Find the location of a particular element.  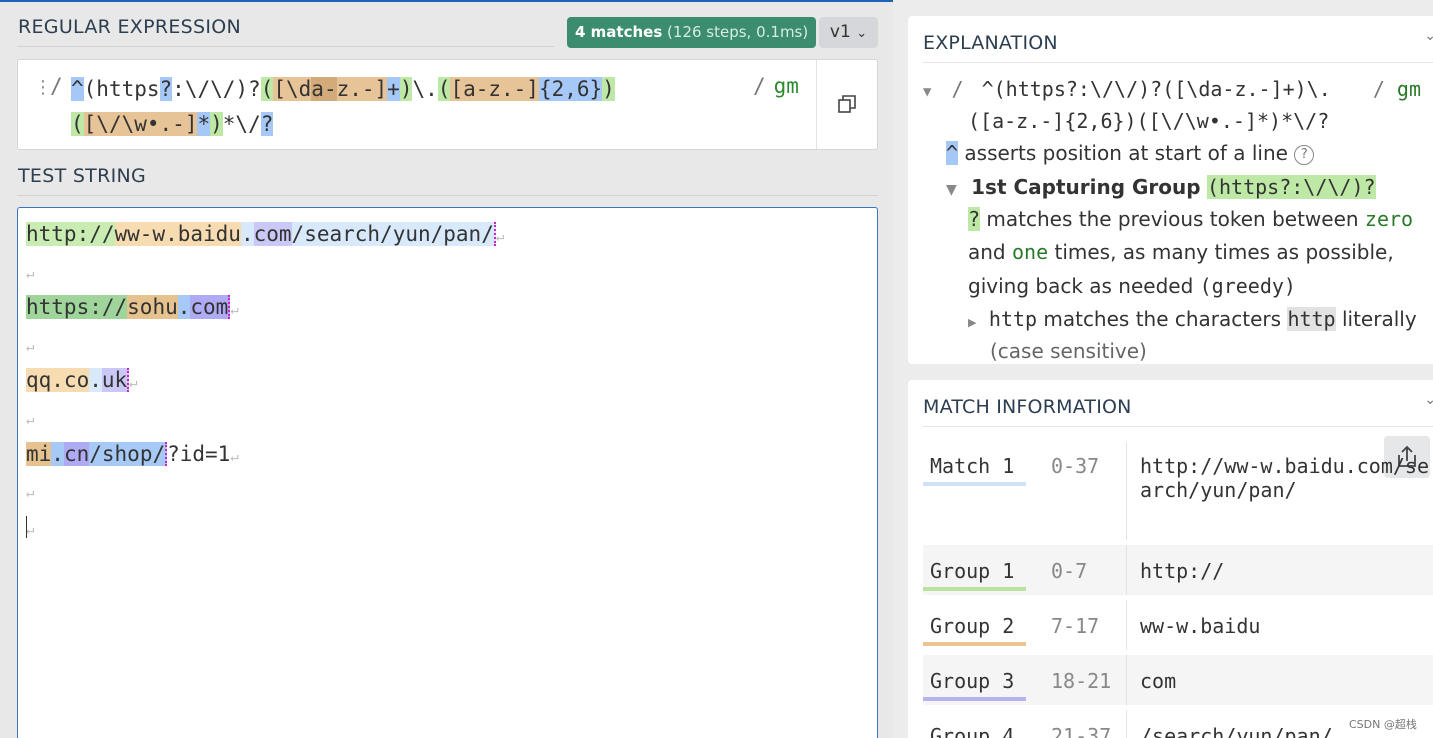

match-highlight: mi is located at coordinates (39, 453).